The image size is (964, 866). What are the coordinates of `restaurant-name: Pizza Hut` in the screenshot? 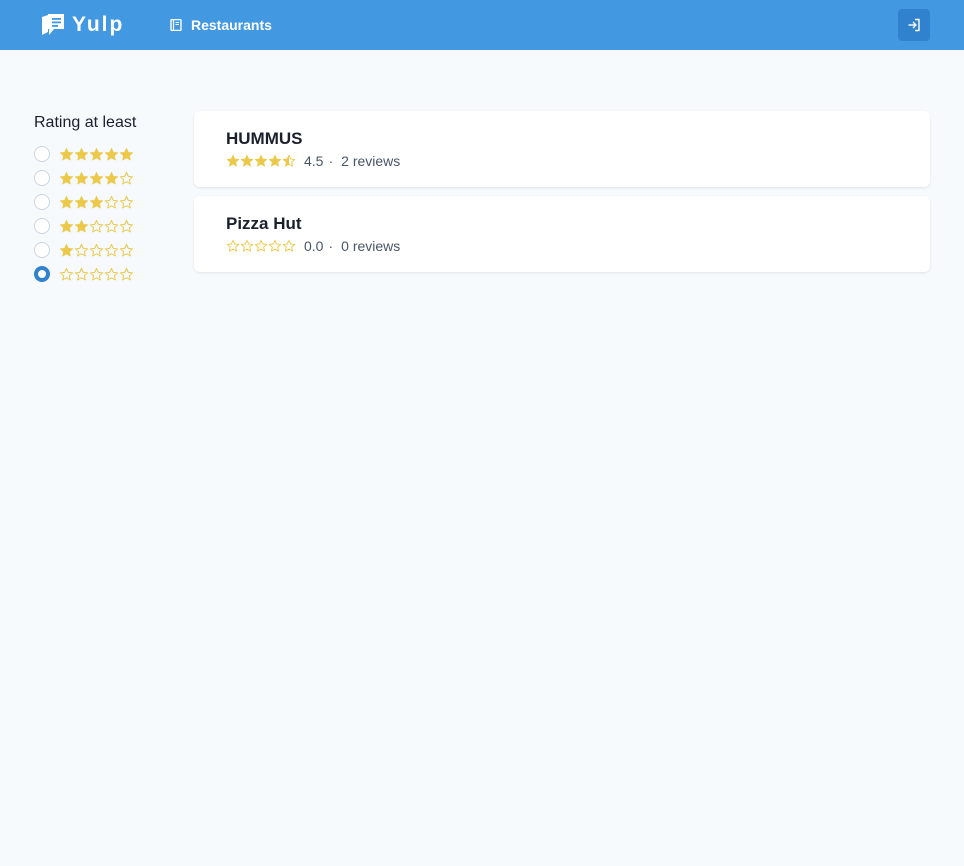 It's located at (562, 224).